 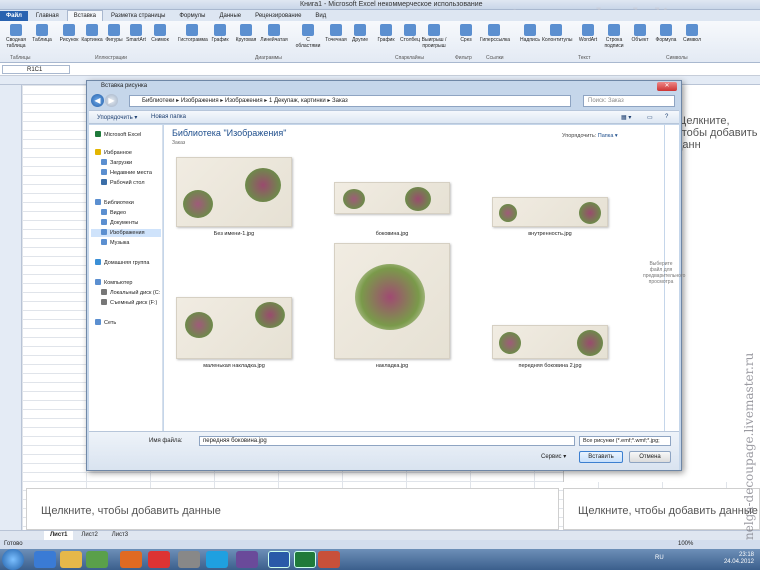 What do you see at coordinates (16, 36) in the screenshot?
I see `pivot-table-button: Сводная таблица` at bounding box center [16, 36].